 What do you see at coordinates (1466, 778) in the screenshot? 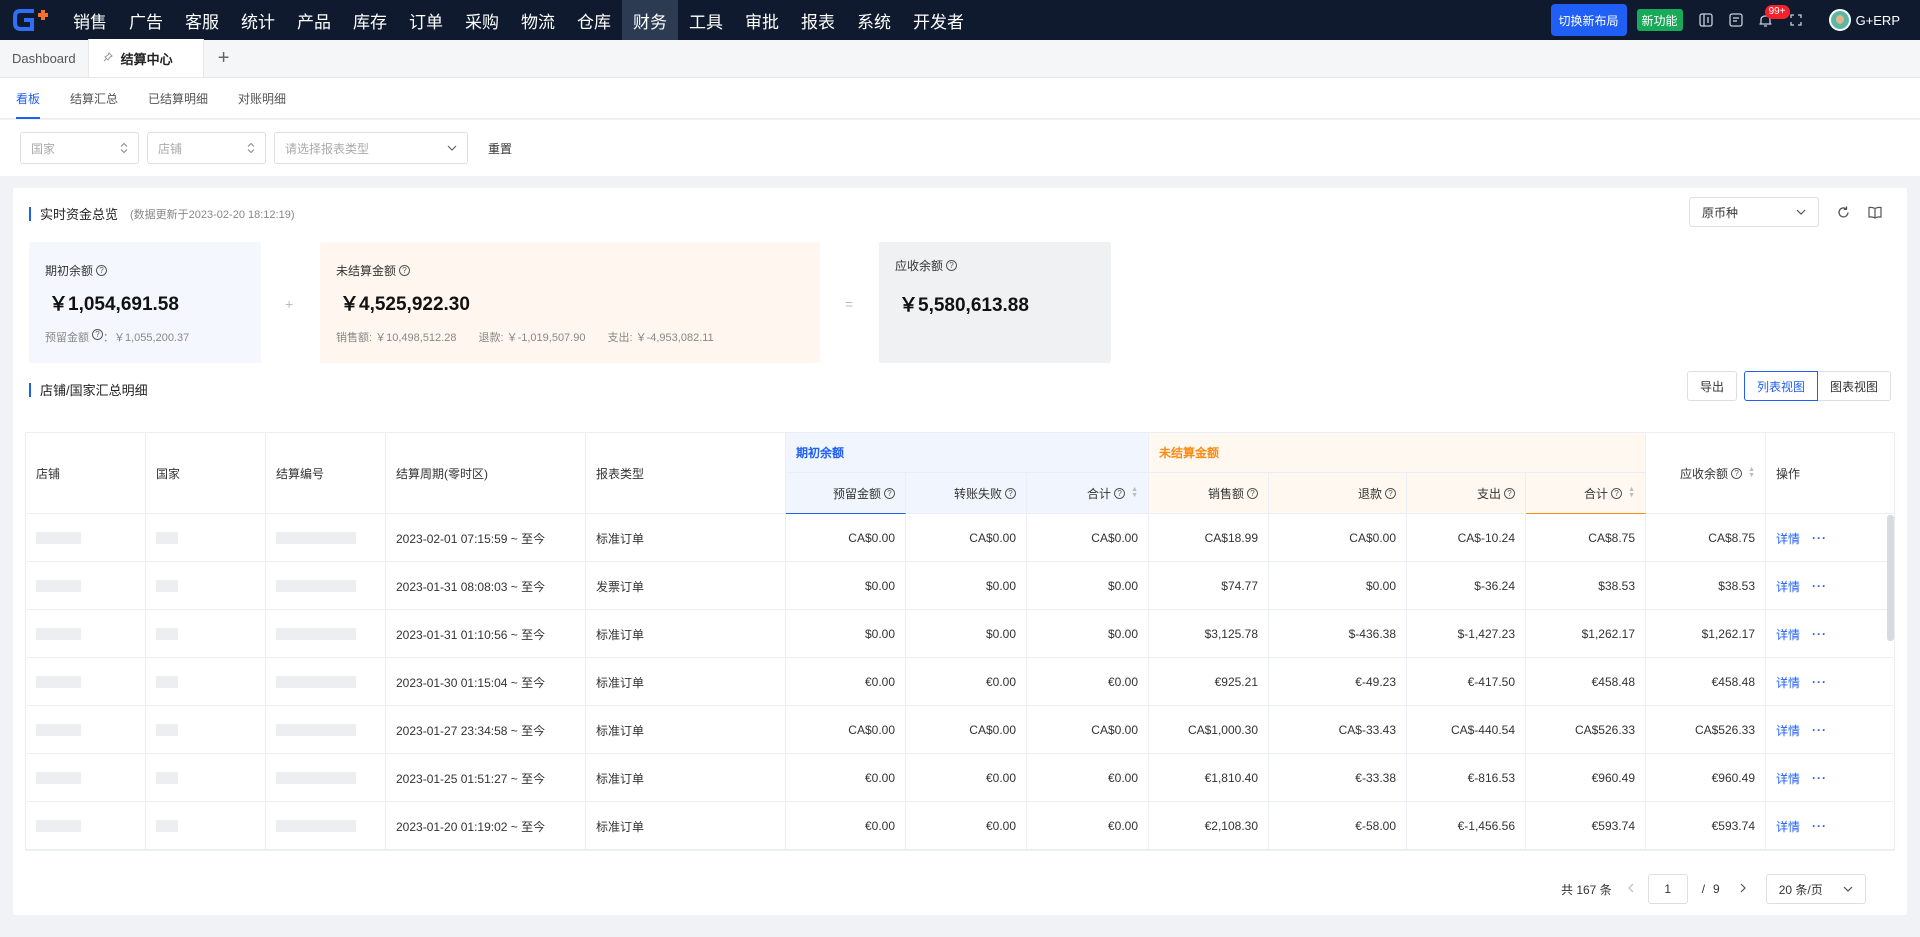
I see `table-cell: €-816.53` at bounding box center [1466, 778].